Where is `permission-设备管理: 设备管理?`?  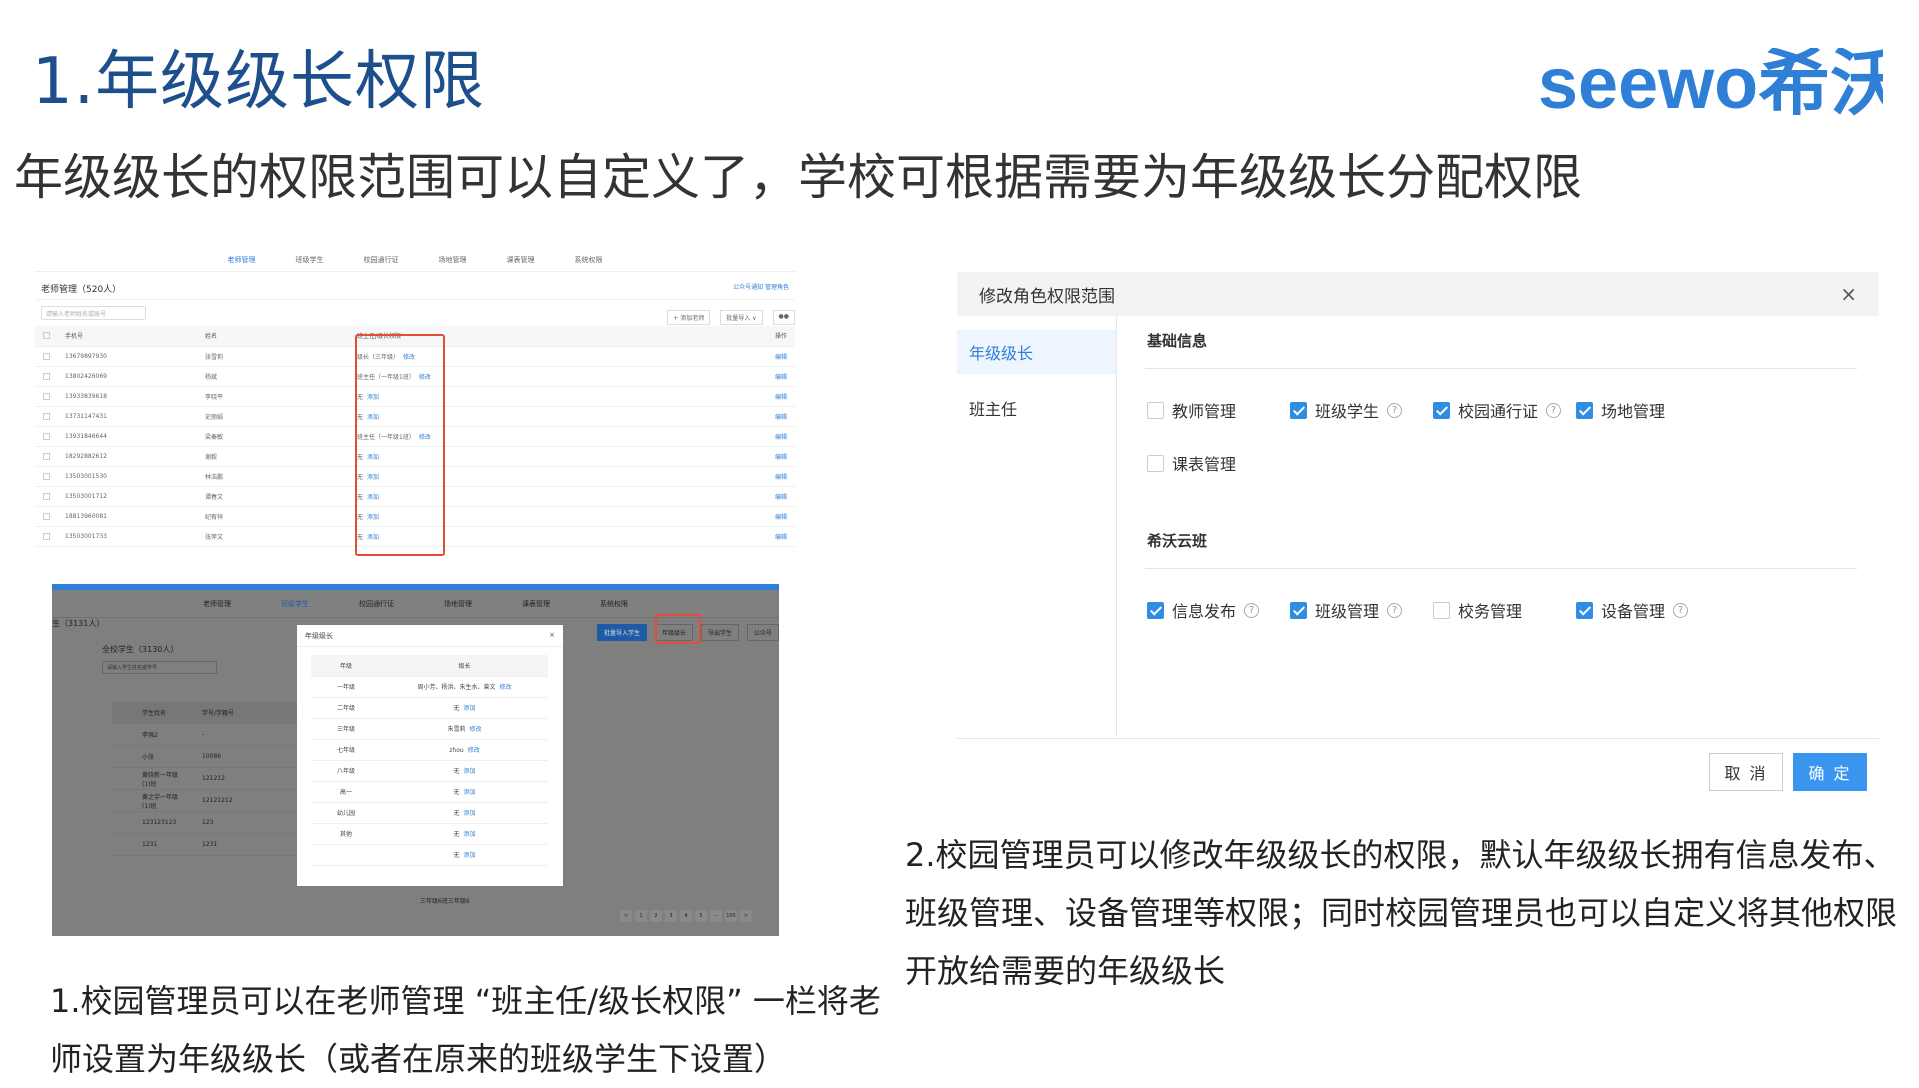 permission-设备管理: 设备管理? is located at coordinates (1632, 610).